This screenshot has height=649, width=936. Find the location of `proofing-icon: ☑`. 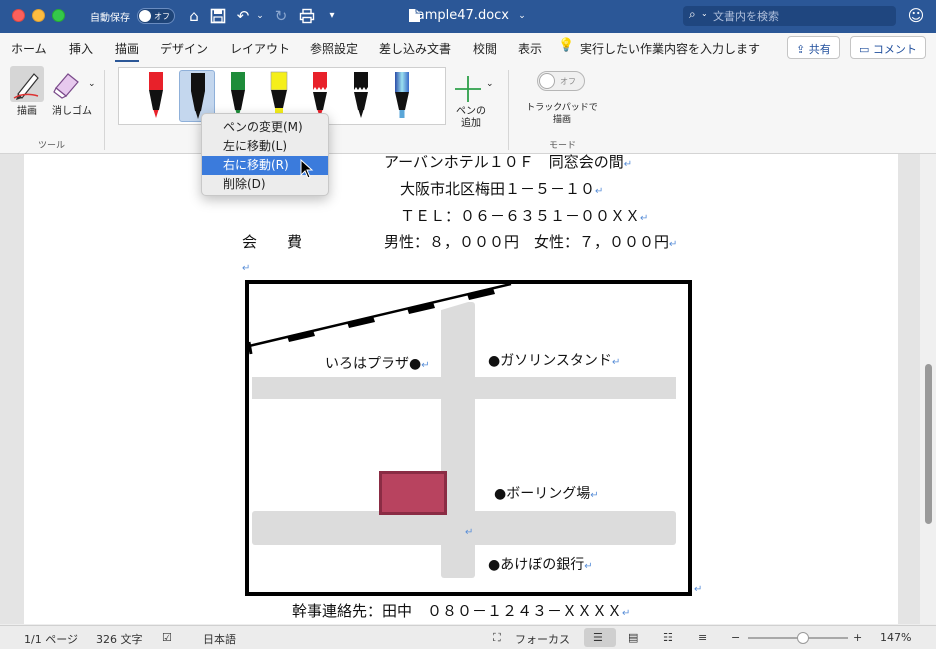

proofing-icon: ☑ is located at coordinates (167, 637).